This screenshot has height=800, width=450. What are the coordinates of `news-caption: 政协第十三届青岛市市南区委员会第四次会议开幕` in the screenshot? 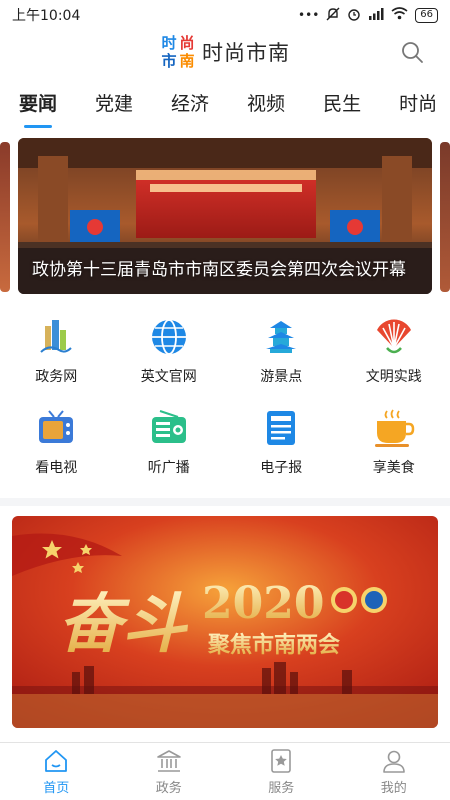 It's located at (219, 270).